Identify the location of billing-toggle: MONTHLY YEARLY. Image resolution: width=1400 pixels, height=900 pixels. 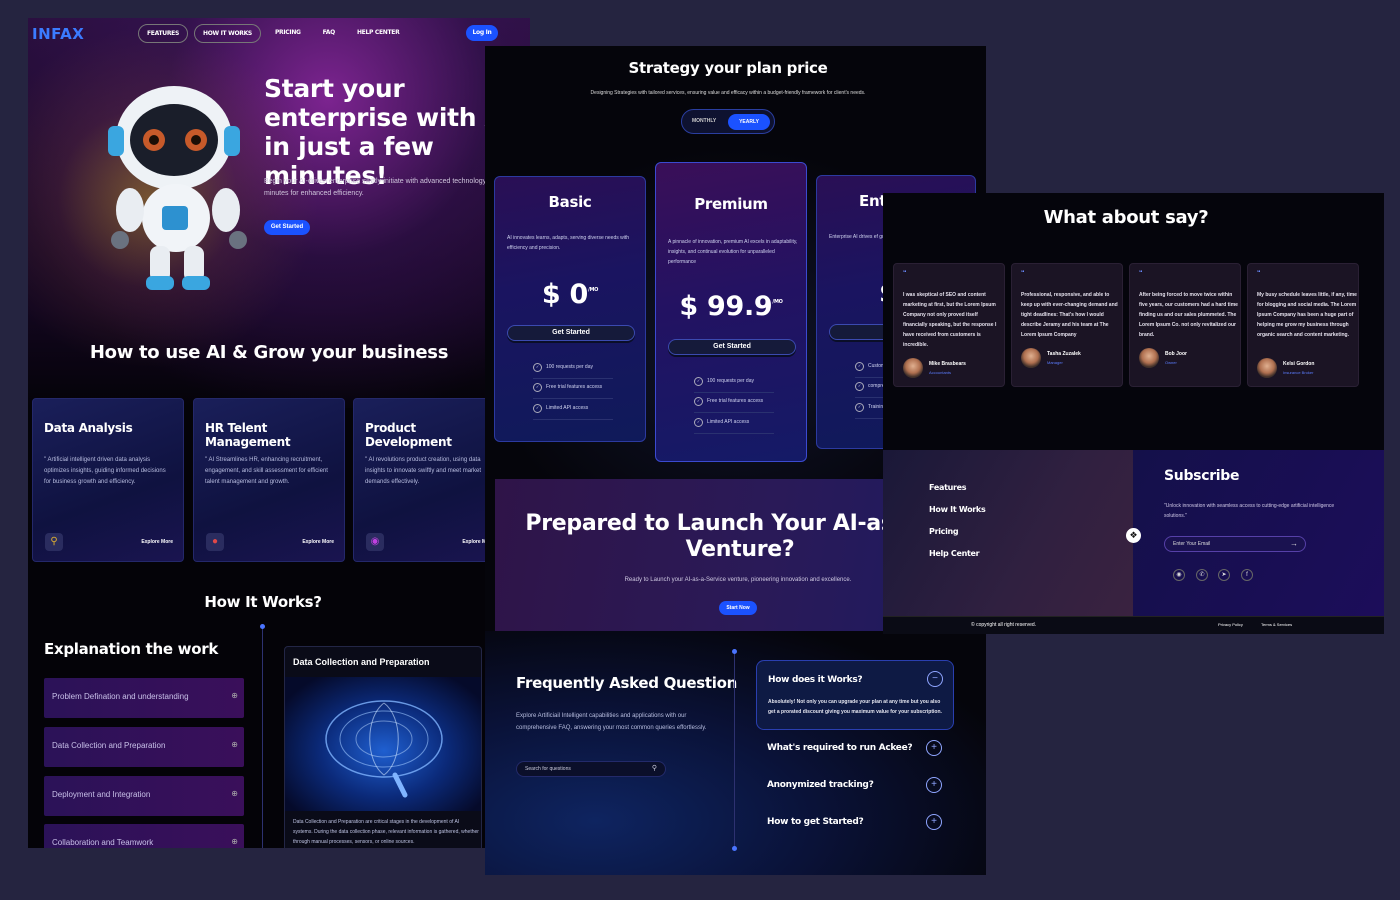
(728, 121).